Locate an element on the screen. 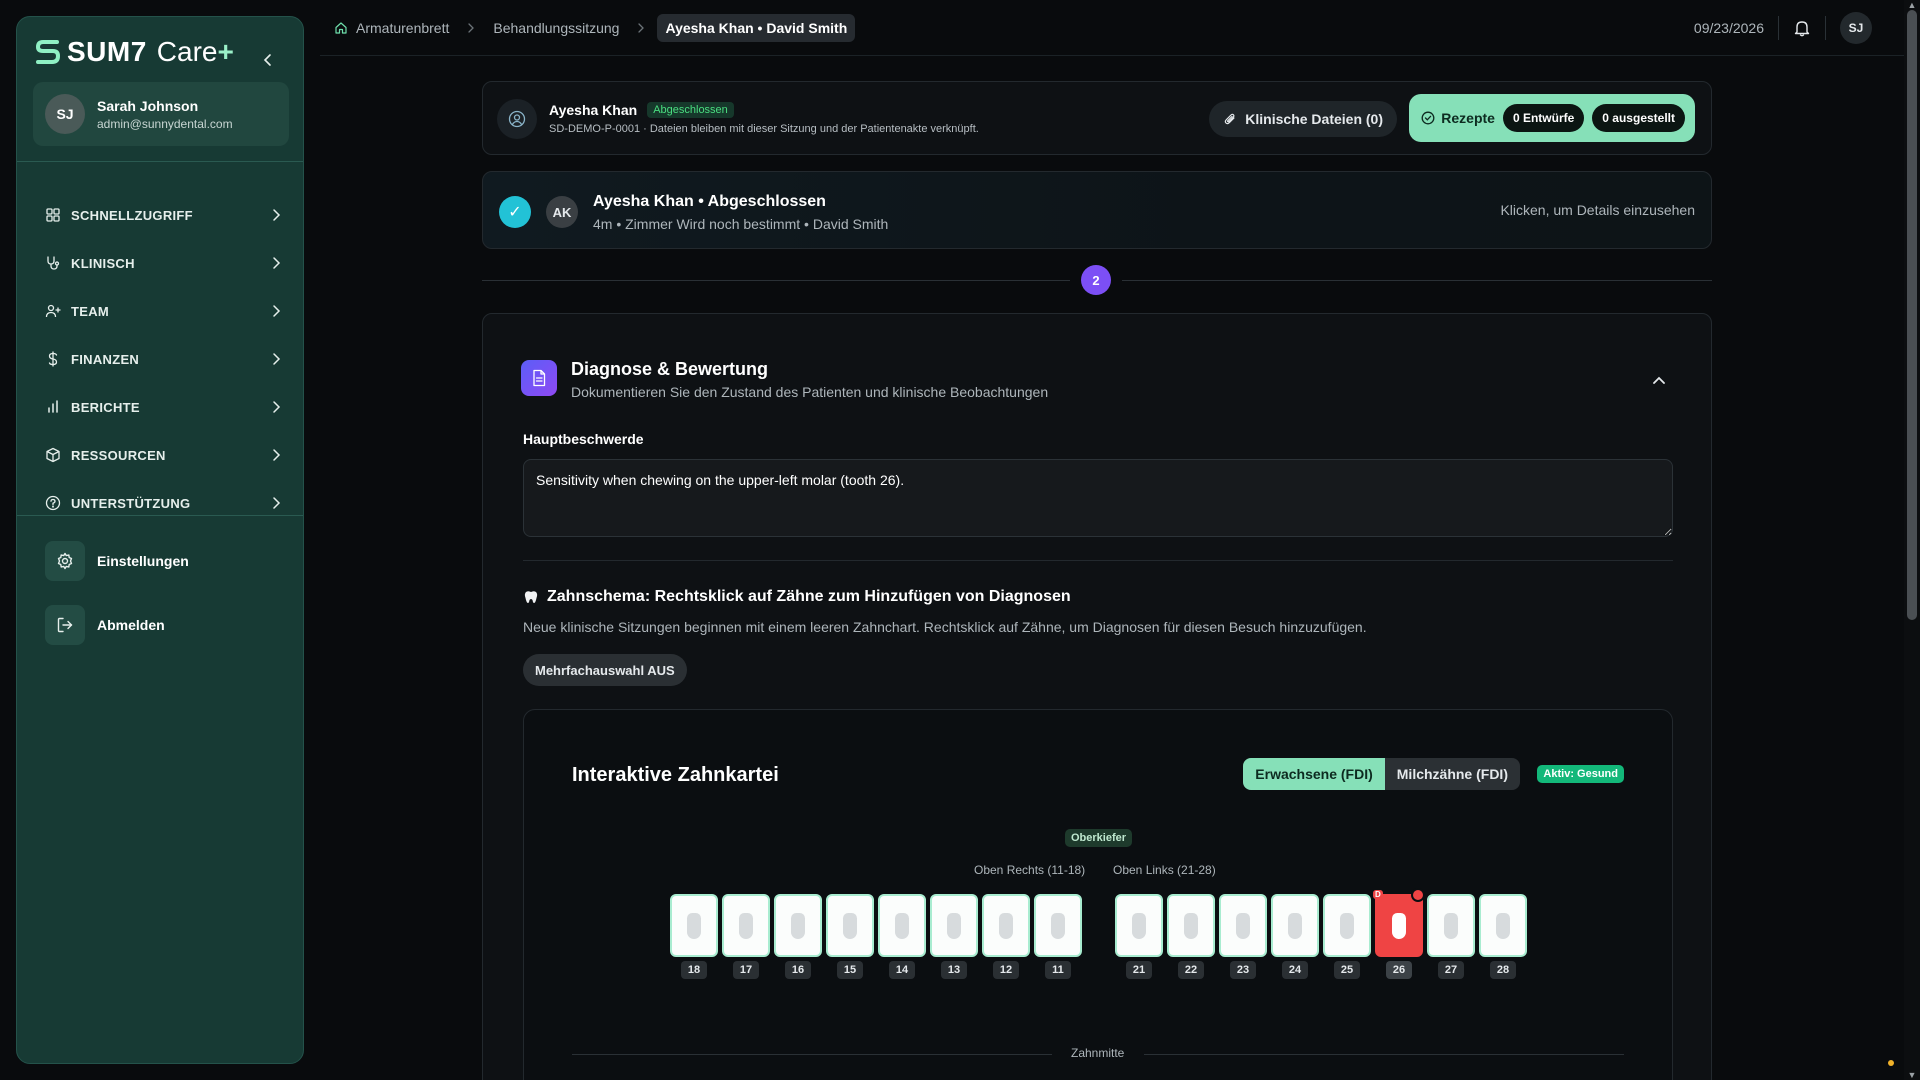  grid-icon is located at coordinates (53, 215).